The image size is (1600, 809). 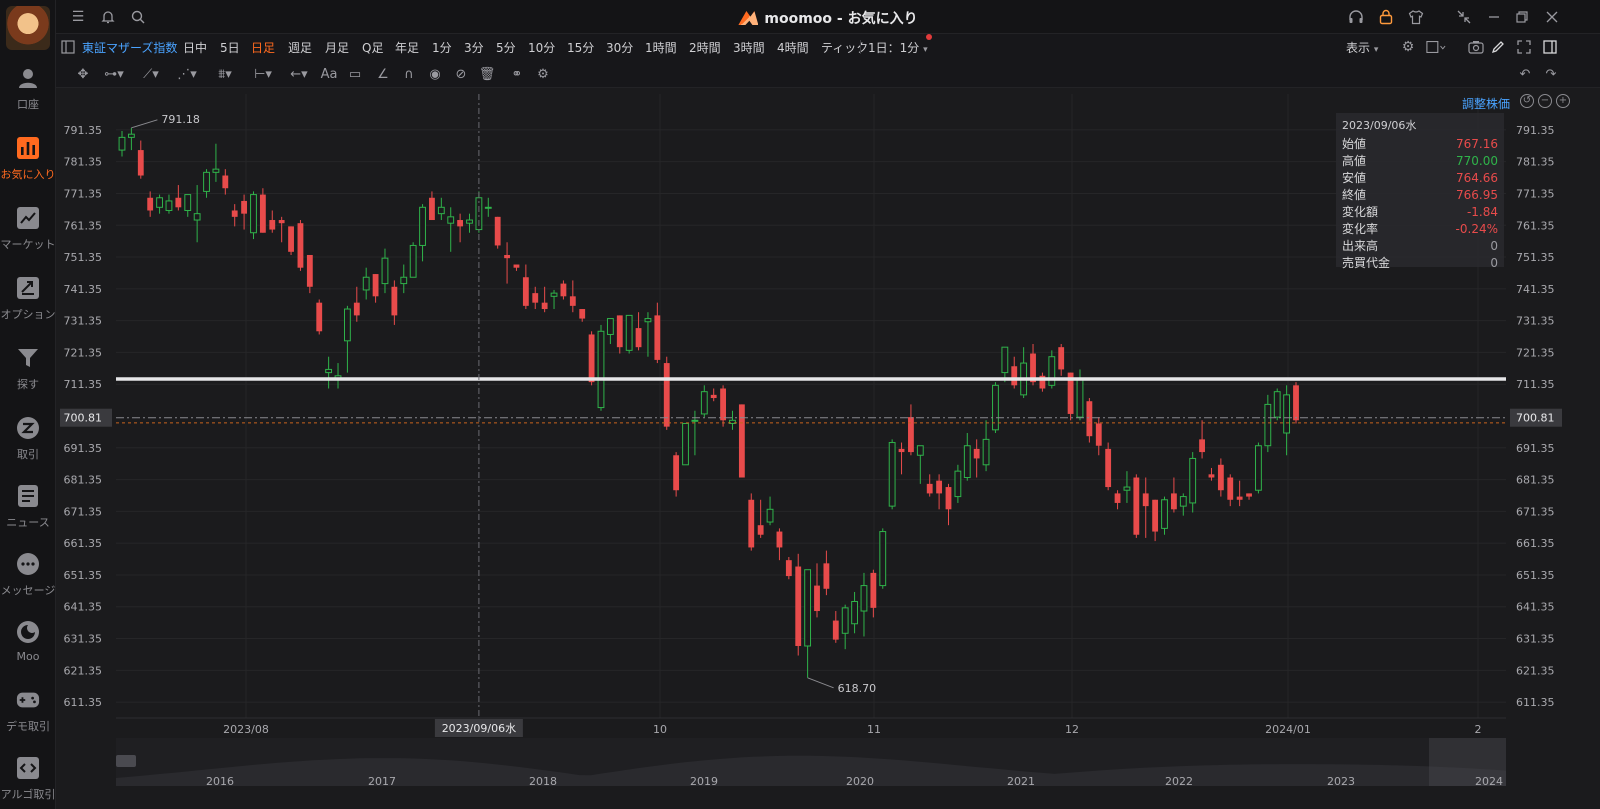 What do you see at coordinates (28, 358) in the screenshot?
I see `filter-icon` at bounding box center [28, 358].